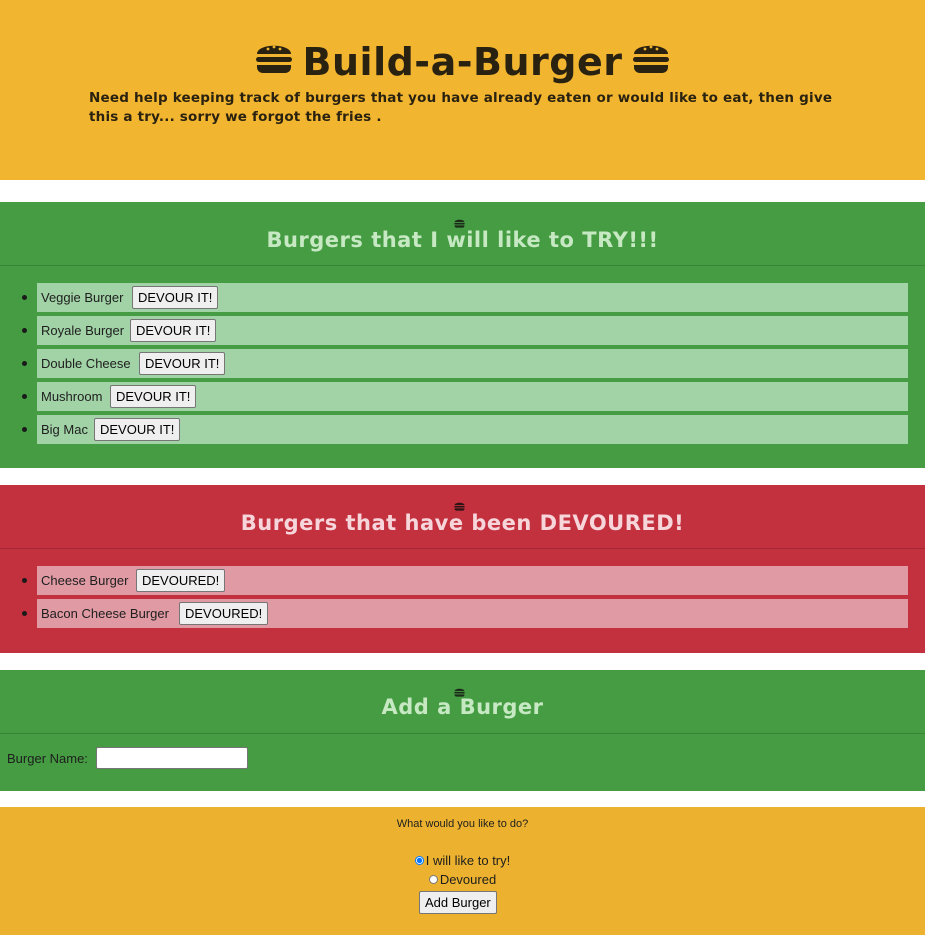 This screenshot has width=925, height=935. What do you see at coordinates (462, 523) in the screenshot?
I see `devoured-burgers-title: Burgers that have been DEVOURED!` at bounding box center [462, 523].